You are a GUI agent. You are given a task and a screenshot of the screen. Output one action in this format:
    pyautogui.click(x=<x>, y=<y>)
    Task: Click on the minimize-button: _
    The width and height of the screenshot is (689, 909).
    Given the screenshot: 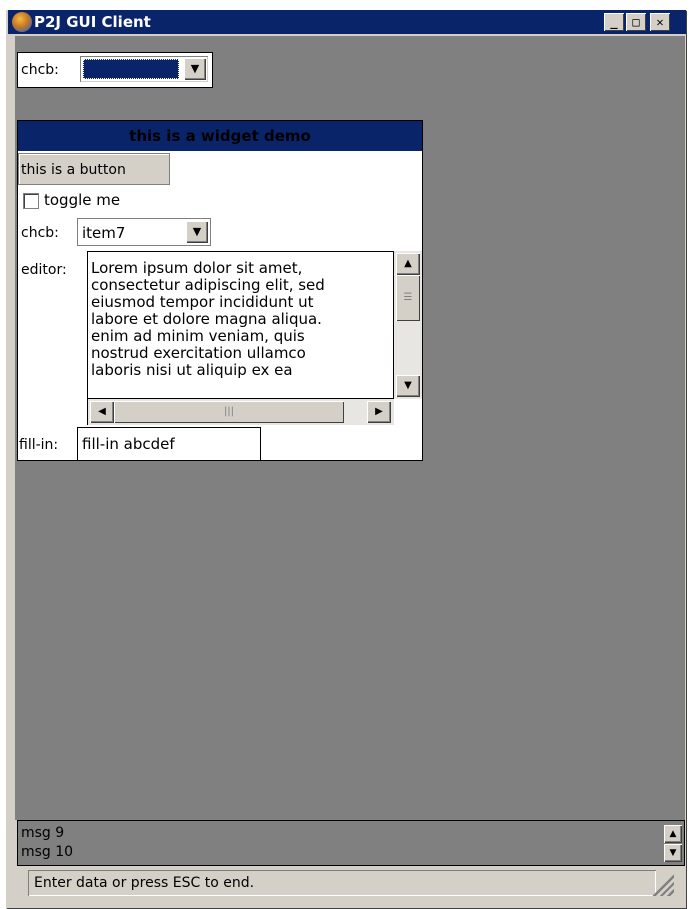 What is the action you would take?
    pyautogui.click(x=614, y=22)
    